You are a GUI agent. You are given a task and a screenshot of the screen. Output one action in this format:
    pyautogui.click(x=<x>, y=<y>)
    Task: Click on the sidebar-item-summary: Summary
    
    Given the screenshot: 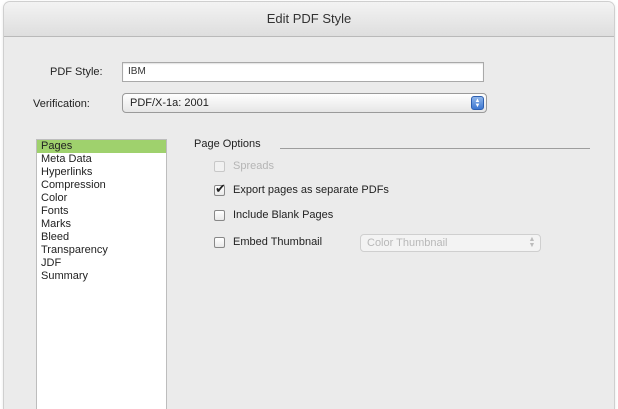 What is the action you would take?
    pyautogui.click(x=101, y=276)
    